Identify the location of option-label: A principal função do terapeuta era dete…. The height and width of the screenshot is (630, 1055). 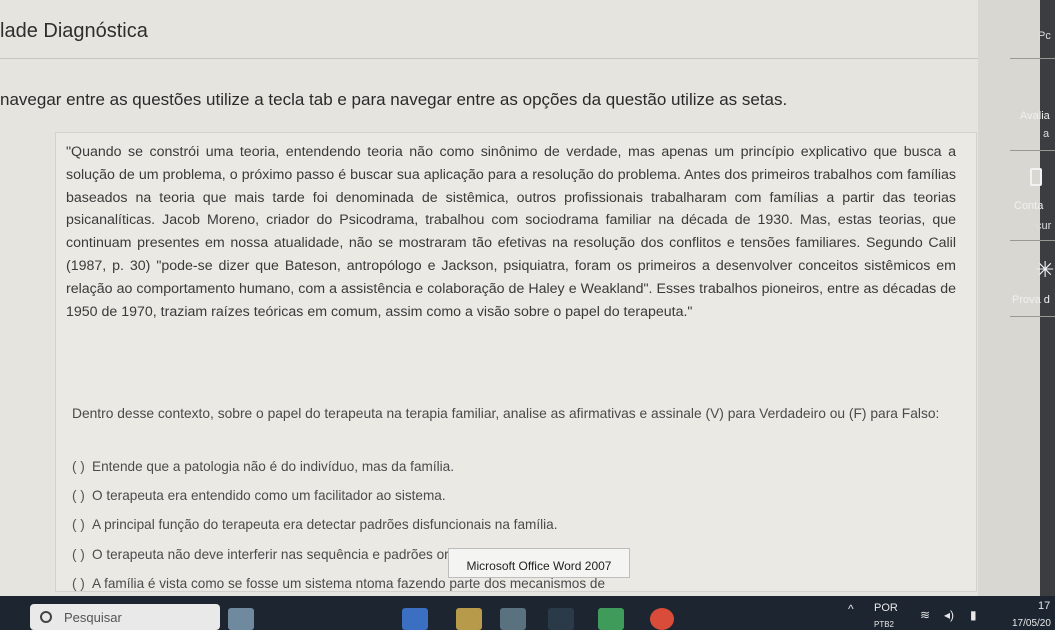
(325, 525).